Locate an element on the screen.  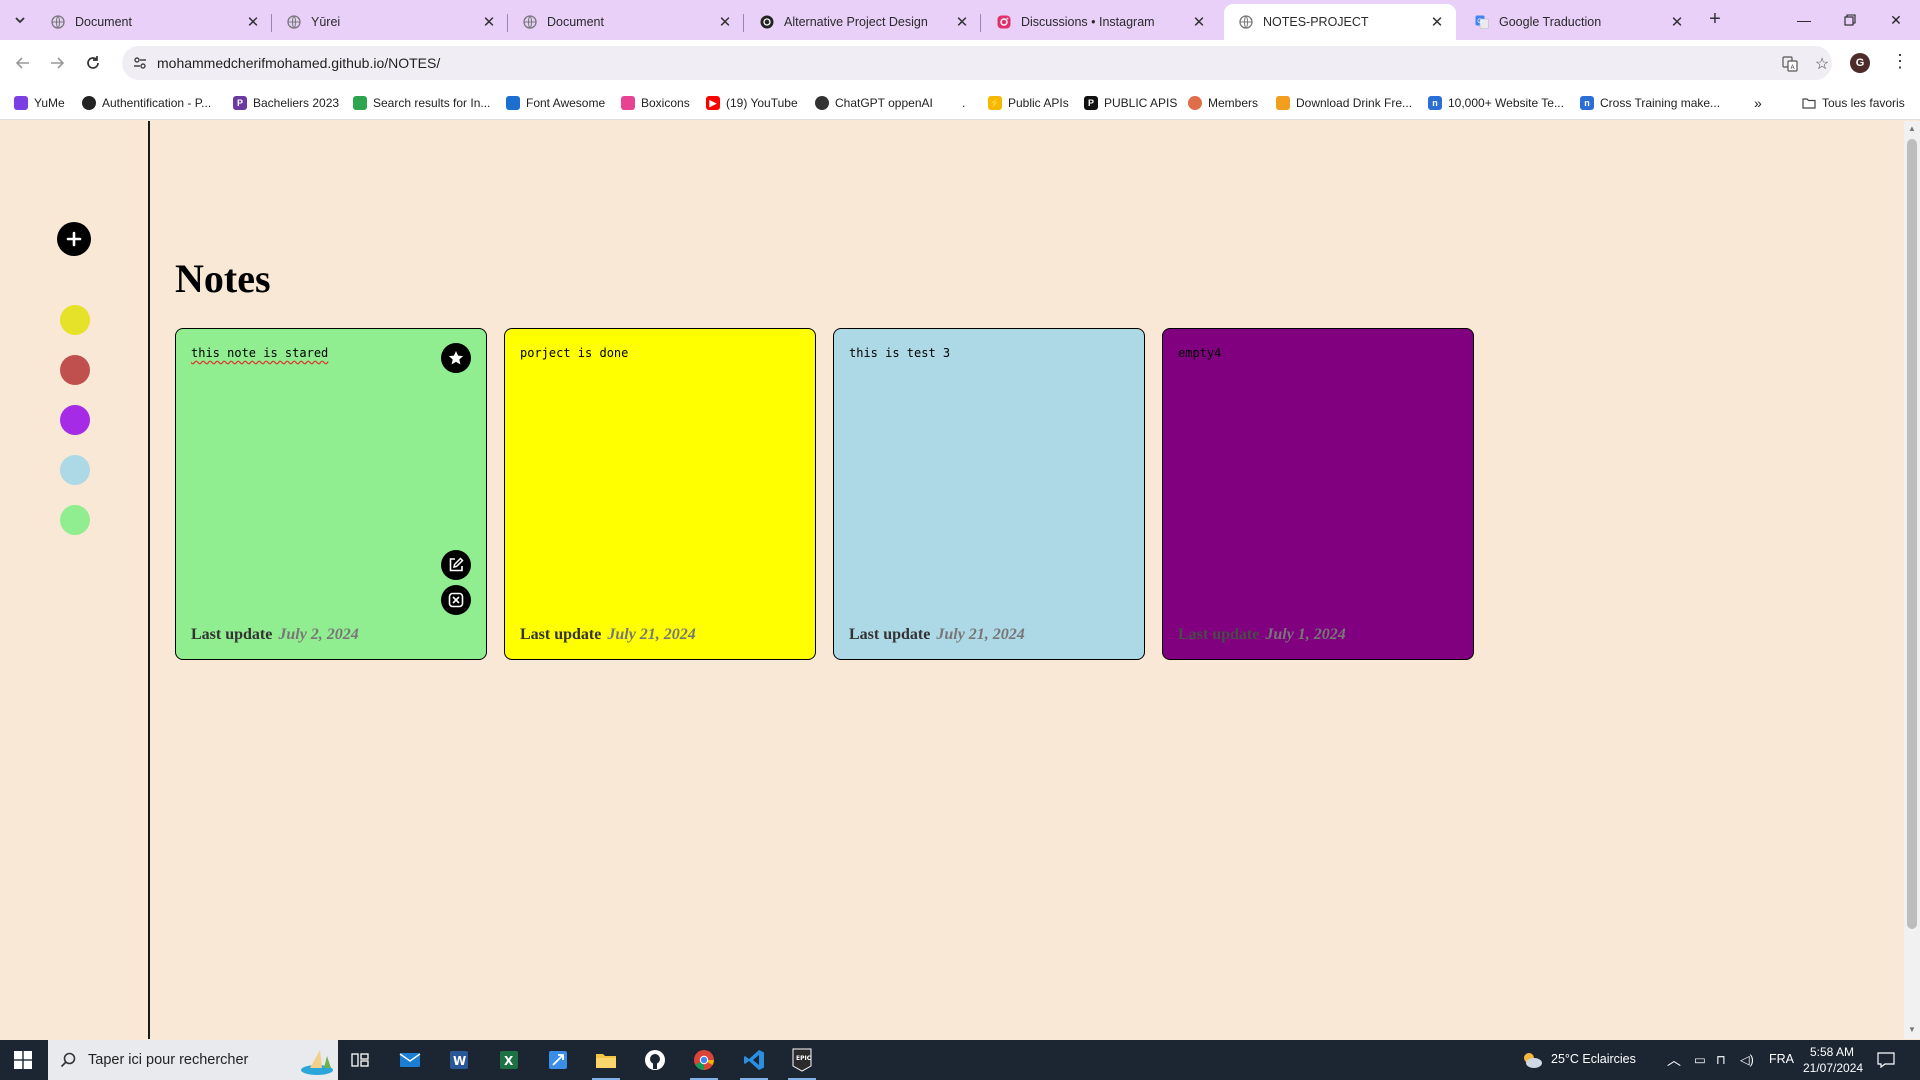
color-dot-light-green is located at coordinates (75, 520).